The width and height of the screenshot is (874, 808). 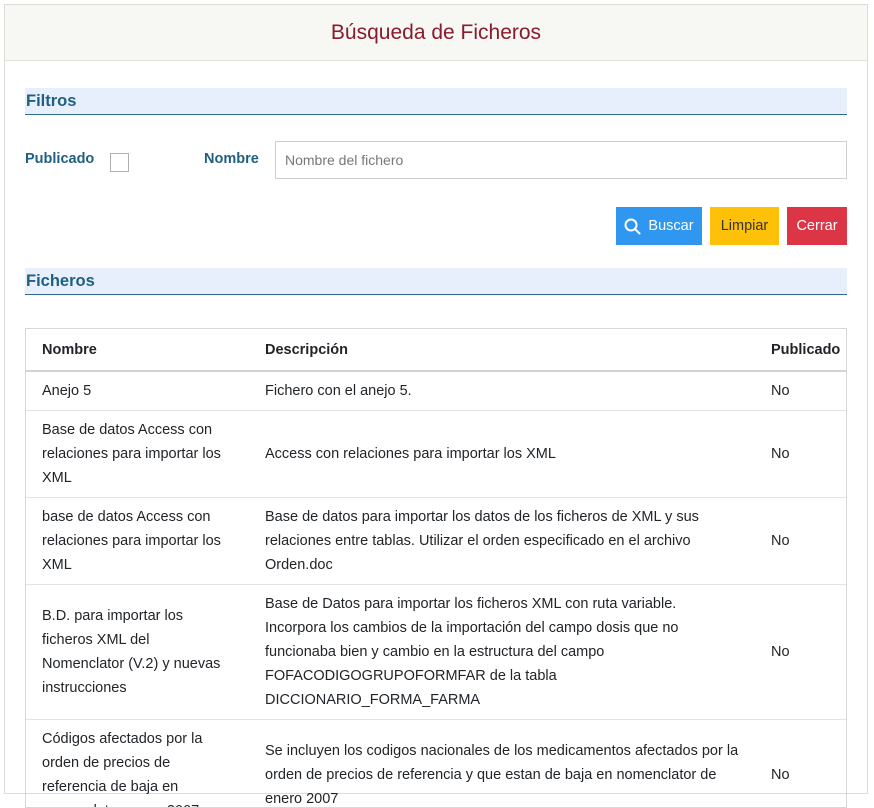 I want to click on search-icon, so click(x=632, y=226).